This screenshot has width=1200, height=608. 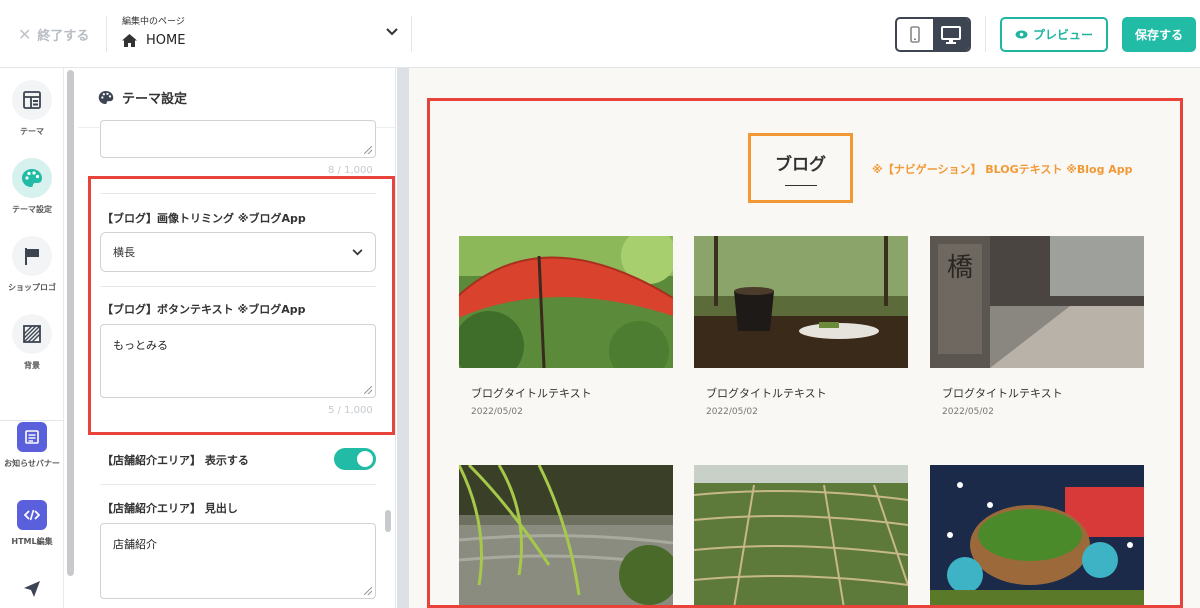 I want to click on page-select-caption: 編集中のページ, so click(x=153, y=22).